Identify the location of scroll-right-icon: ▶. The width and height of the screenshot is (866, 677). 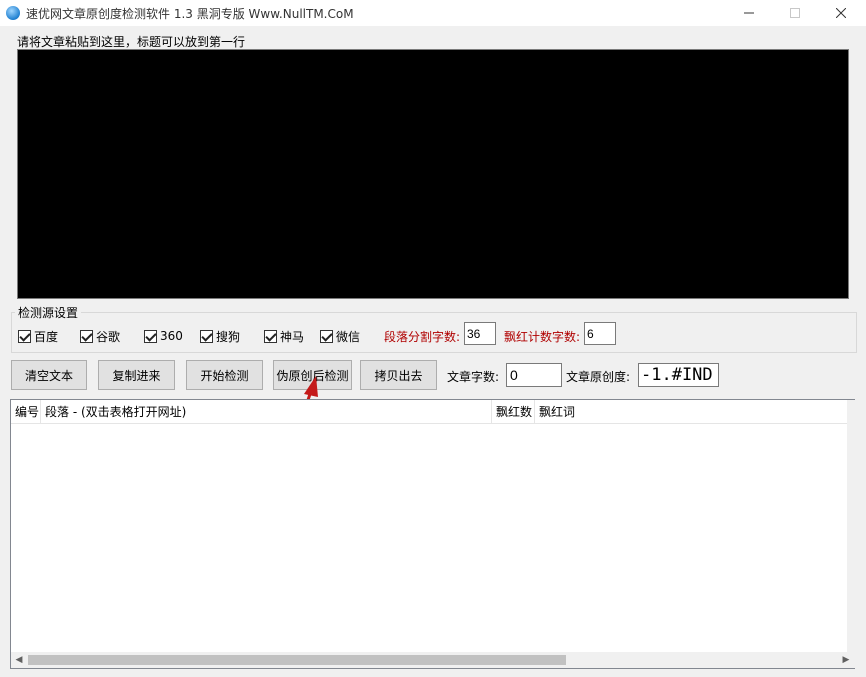
(846, 660).